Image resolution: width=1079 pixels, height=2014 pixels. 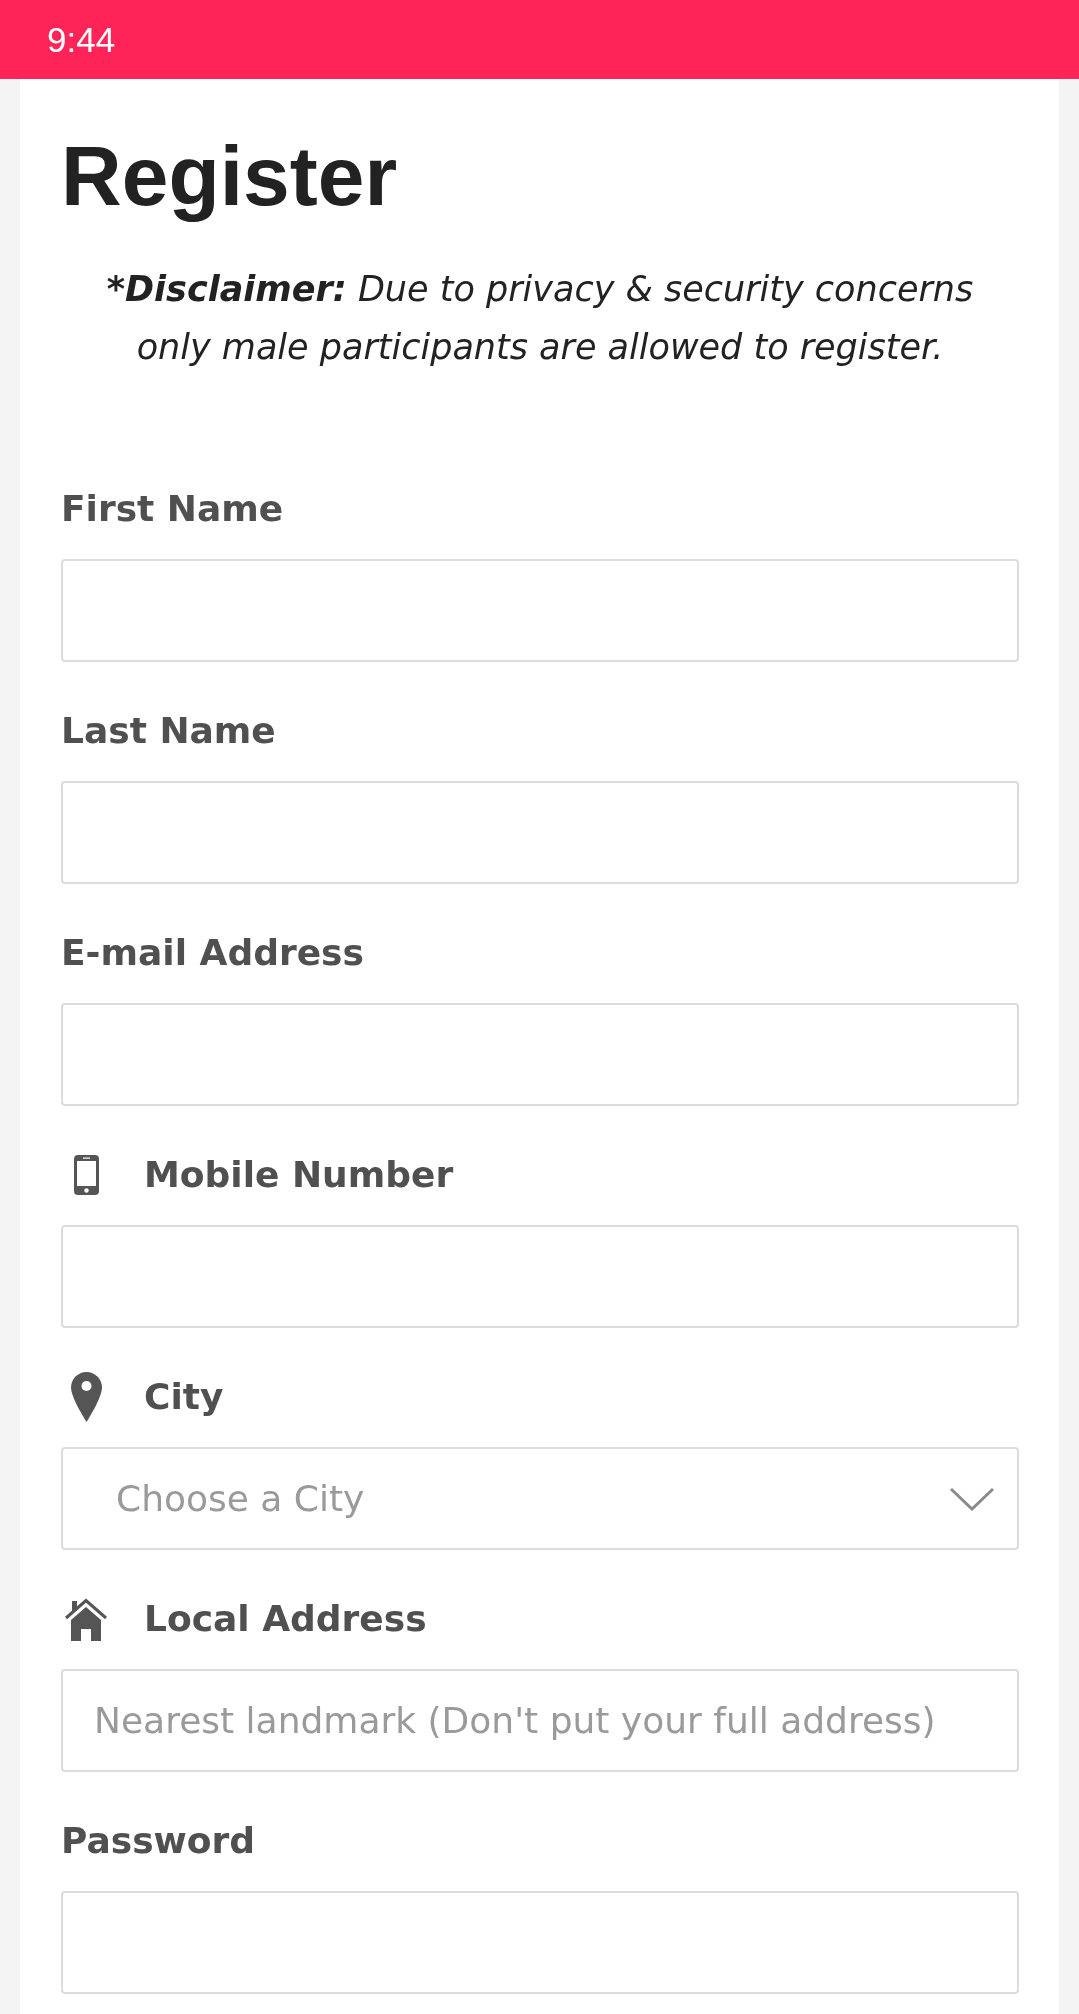 I want to click on field-label: E-mail Address, so click(x=212, y=953).